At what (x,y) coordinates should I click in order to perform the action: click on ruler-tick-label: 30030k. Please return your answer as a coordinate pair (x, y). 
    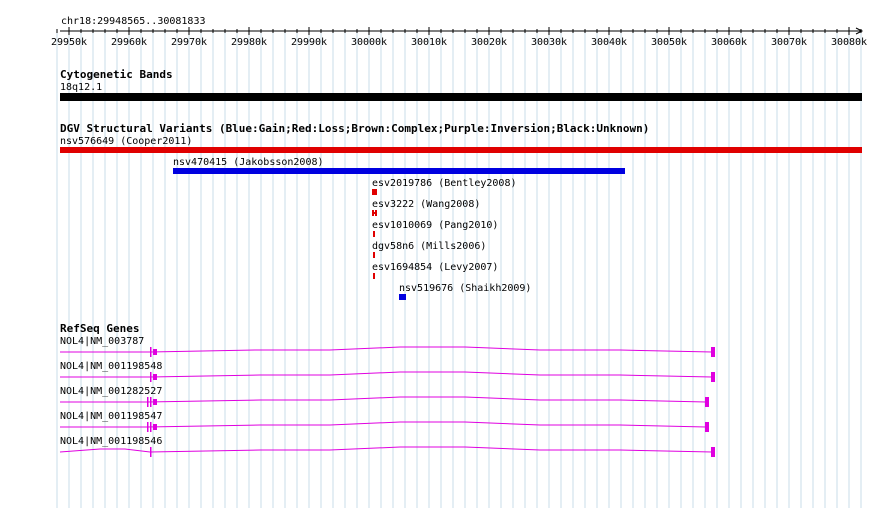
    Looking at the image, I should click on (549, 42).